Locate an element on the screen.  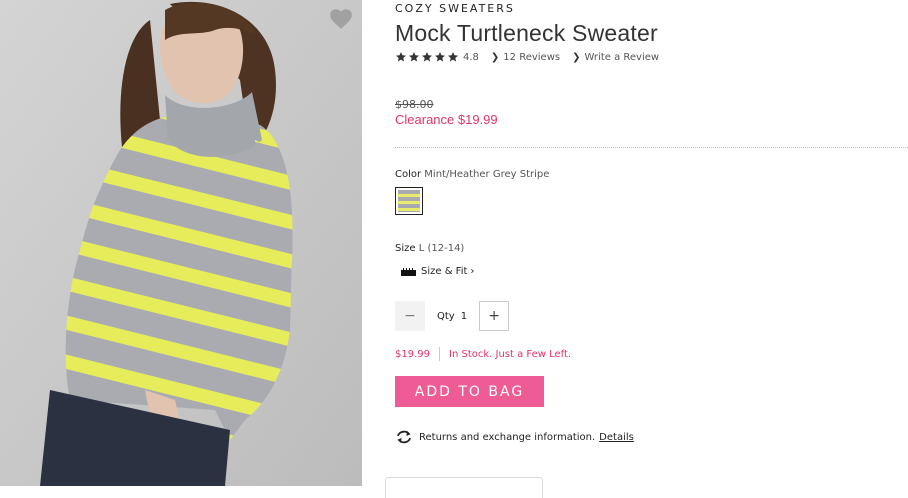
add-to-bag-button: ADD TO BAG is located at coordinates (469, 391).